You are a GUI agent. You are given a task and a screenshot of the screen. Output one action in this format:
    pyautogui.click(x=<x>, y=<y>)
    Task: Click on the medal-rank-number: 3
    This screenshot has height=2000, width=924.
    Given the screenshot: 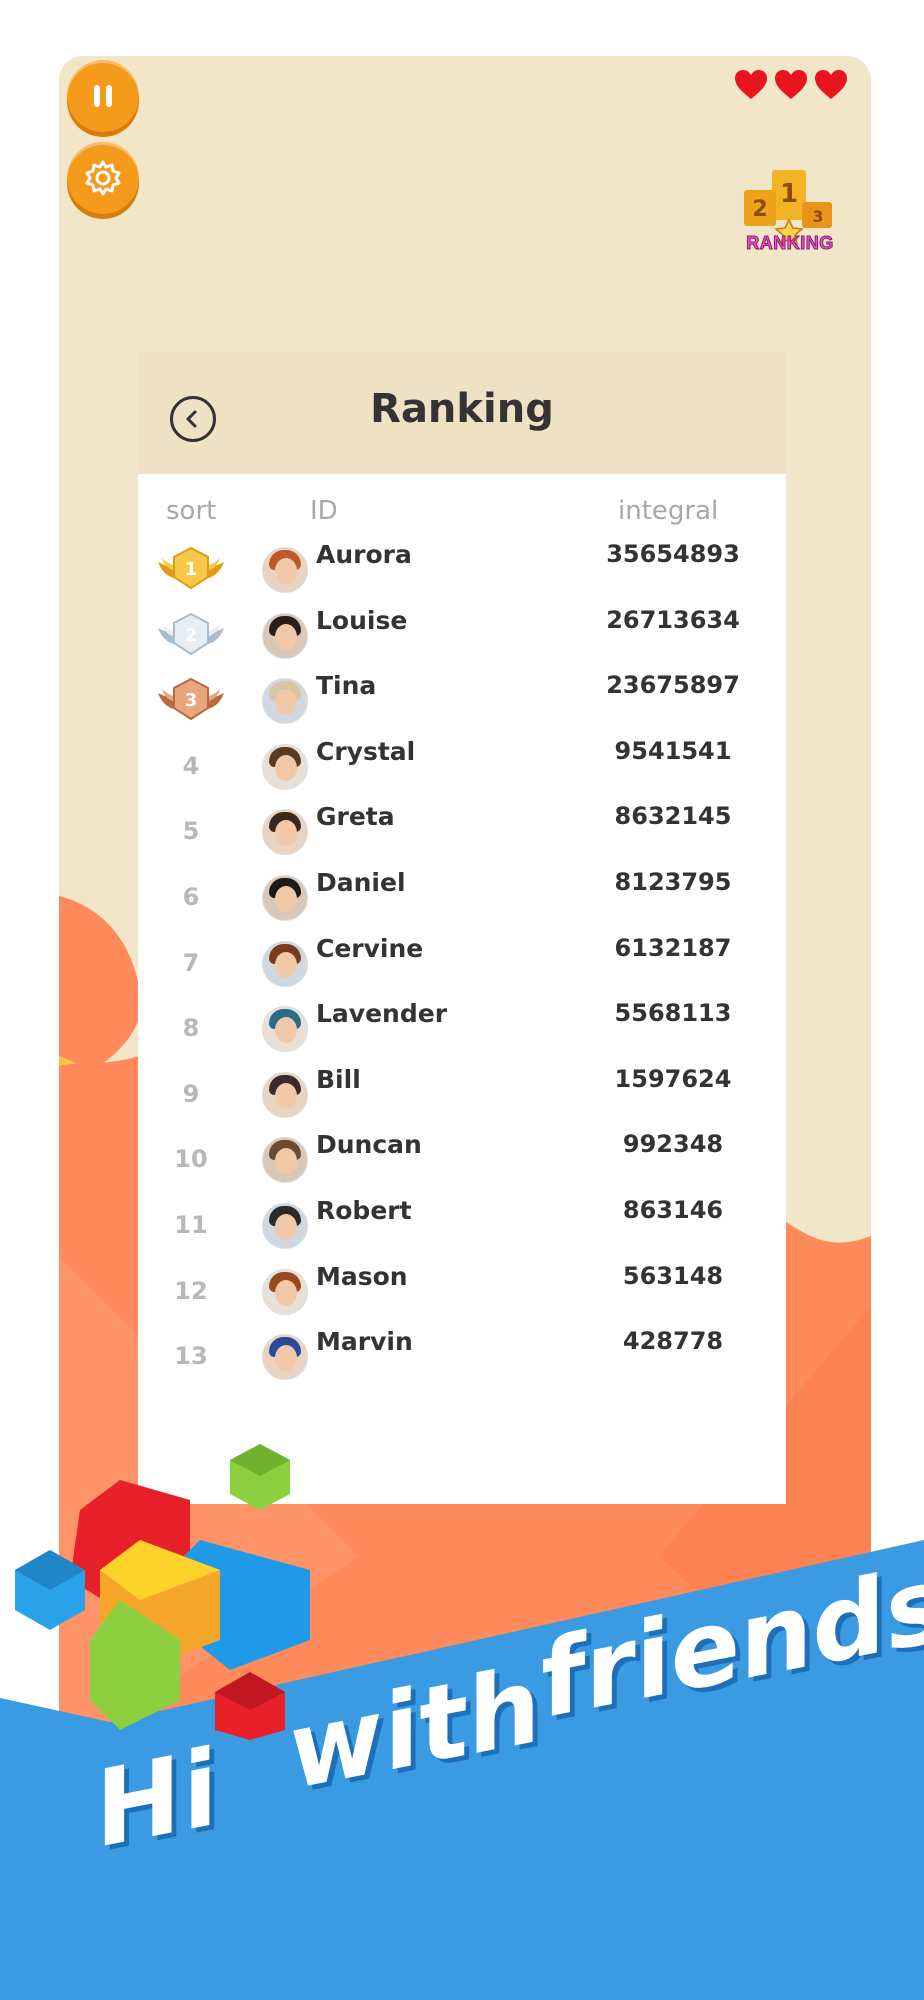 What is the action you would take?
    pyautogui.click(x=191, y=700)
    